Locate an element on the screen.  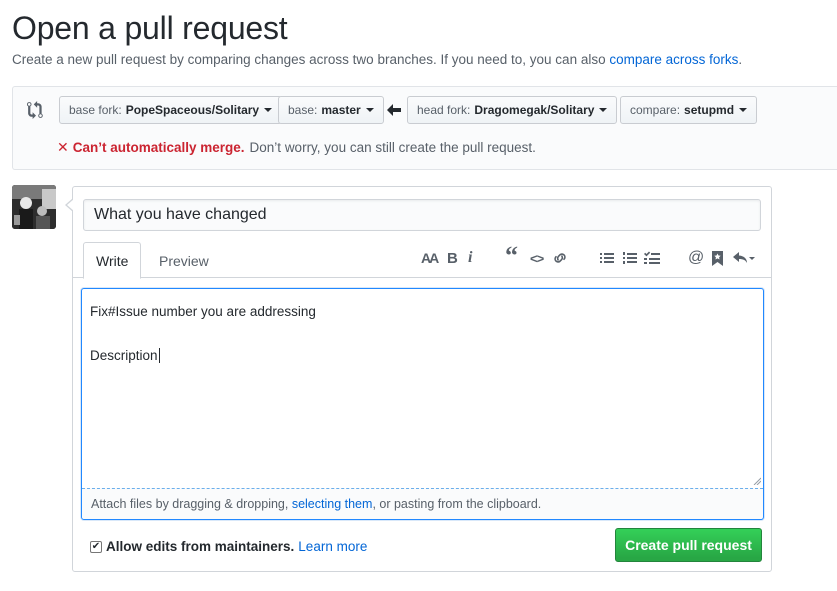
merge-status-error: Can’t automatically merge. is located at coordinates (158, 147).